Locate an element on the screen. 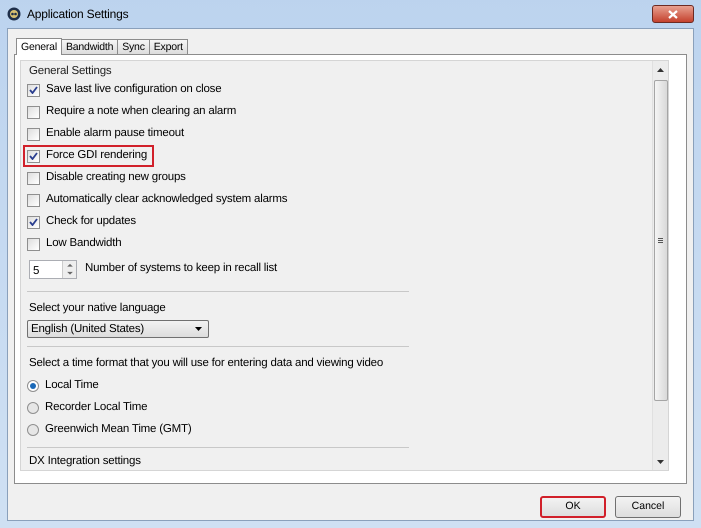  tab: General is located at coordinates (39, 46).